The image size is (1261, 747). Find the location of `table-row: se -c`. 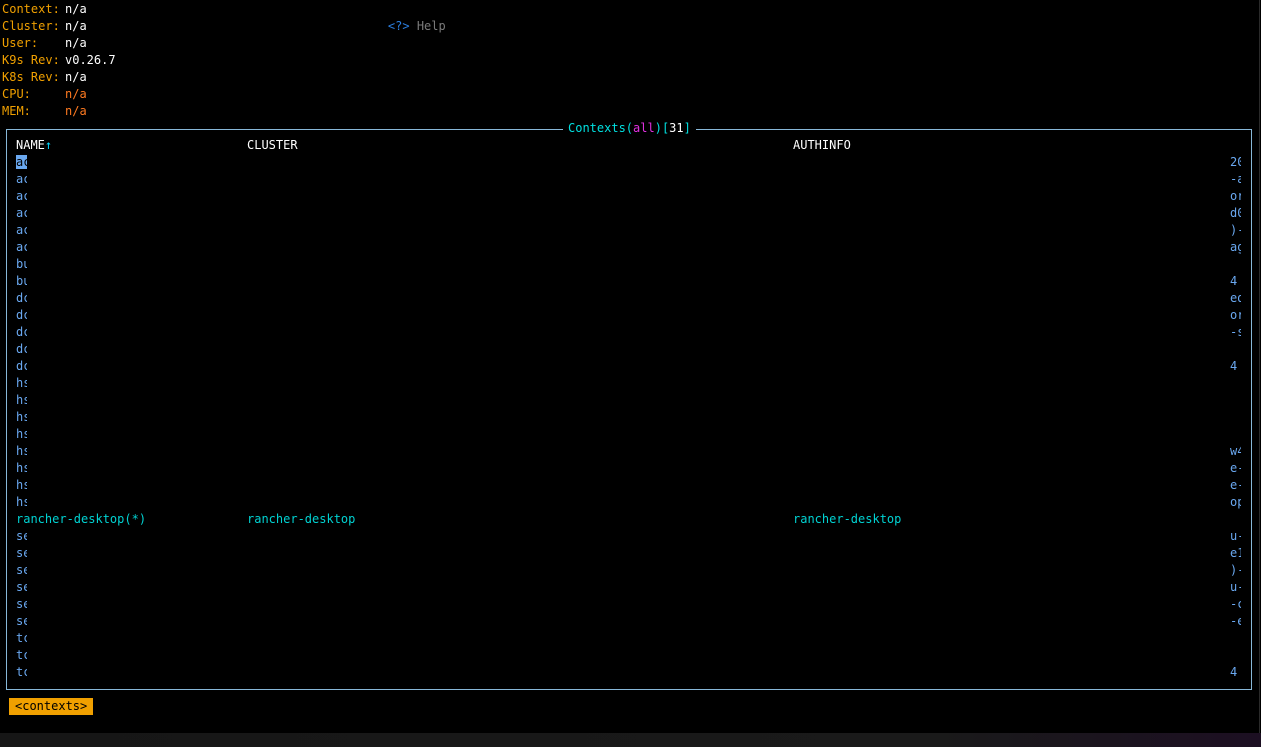

table-row: se -c is located at coordinates (628, 604).